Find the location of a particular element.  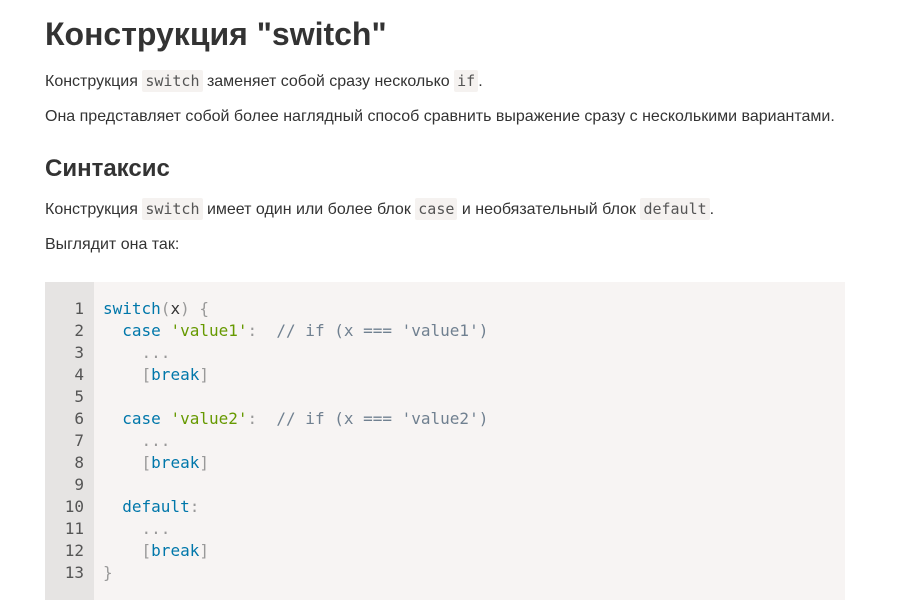

text: имеет один или более блок is located at coordinates (309, 209).